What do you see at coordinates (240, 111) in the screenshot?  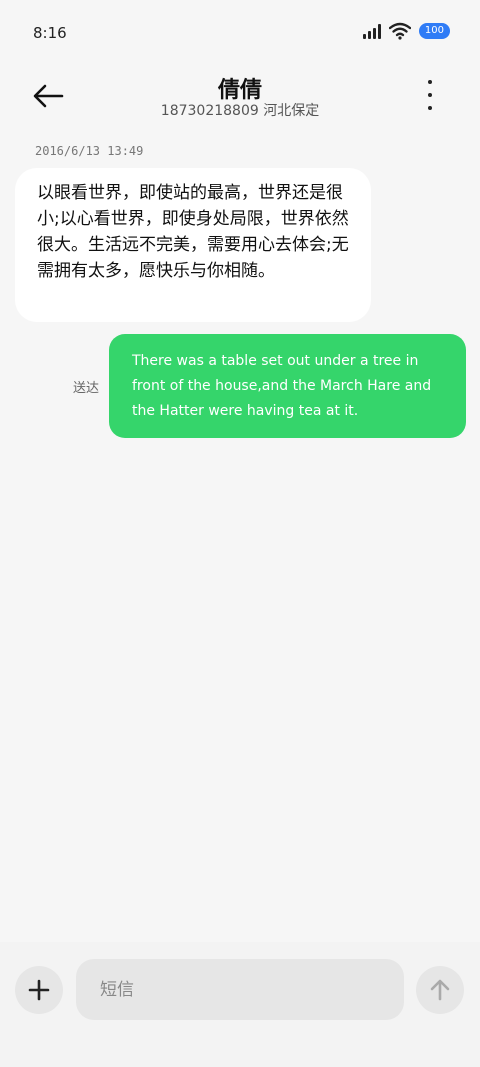 I see `contact-subtitle: 18730218809 河北保定` at bounding box center [240, 111].